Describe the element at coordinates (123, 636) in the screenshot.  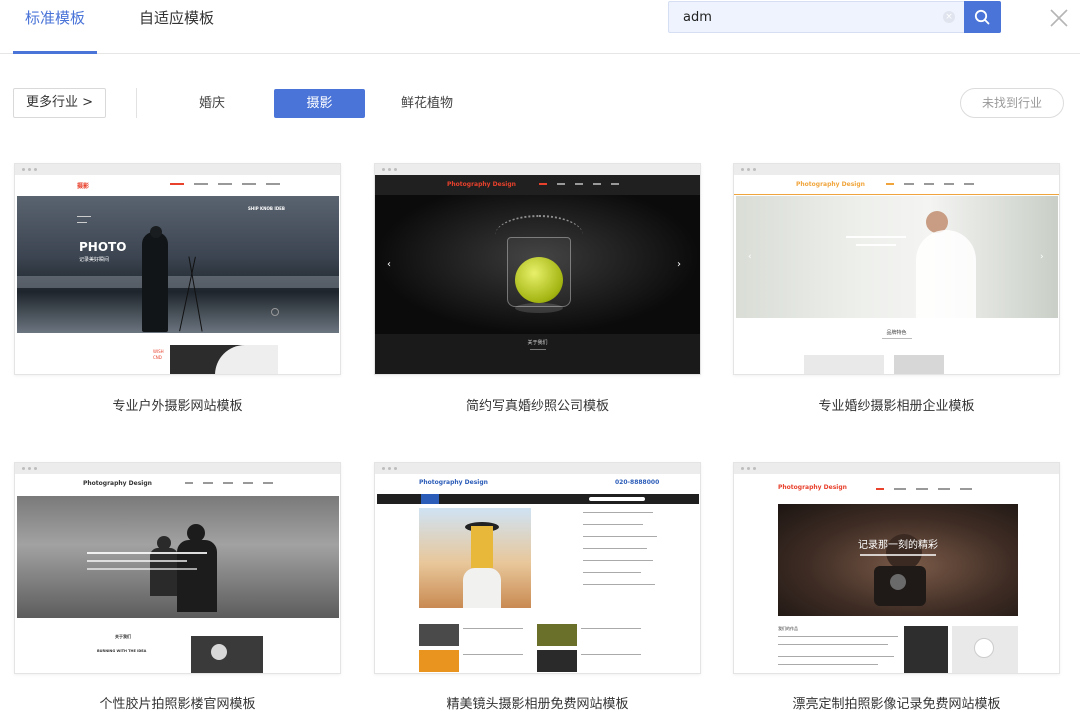
I see `section-label: 关于我们` at that location.